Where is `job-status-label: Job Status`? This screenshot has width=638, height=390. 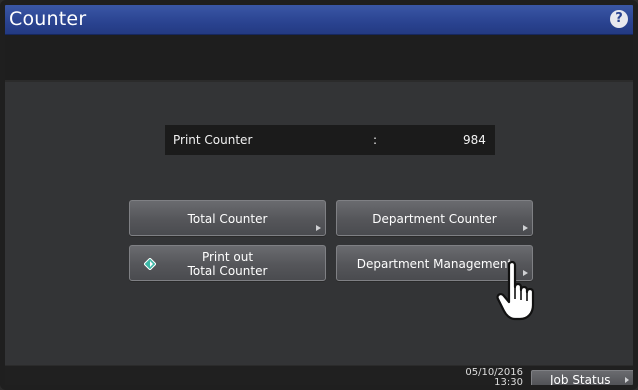 job-status-label: Job Status is located at coordinates (580, 380).